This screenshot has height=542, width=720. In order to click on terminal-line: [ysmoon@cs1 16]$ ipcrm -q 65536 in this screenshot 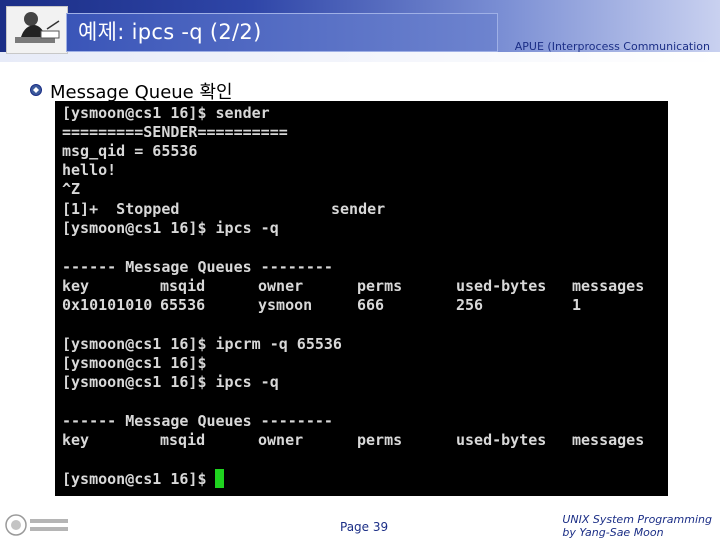, I will do `click(202, 344)`.